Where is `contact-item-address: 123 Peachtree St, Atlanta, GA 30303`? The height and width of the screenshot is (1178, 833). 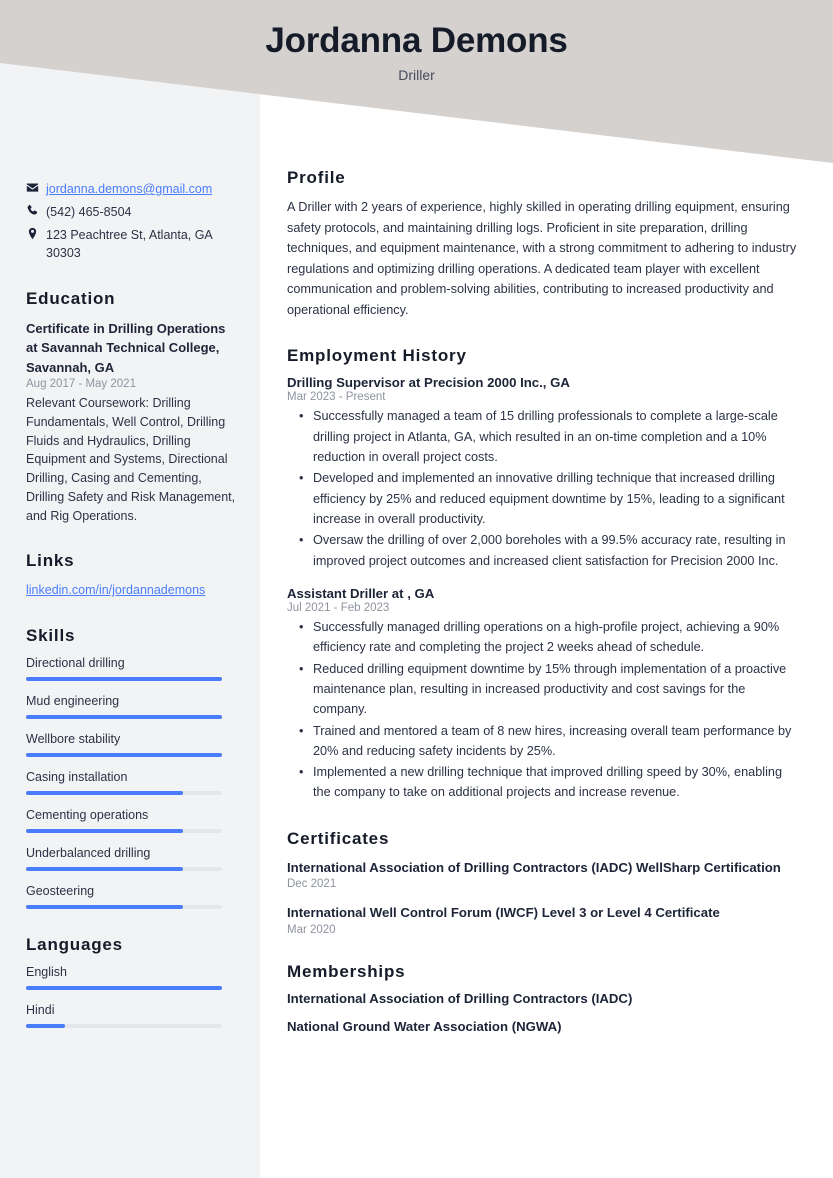 contact-item-address: 123 Peachtree St, Atlanta, GA 30303 is located at coordinates (131, 244).